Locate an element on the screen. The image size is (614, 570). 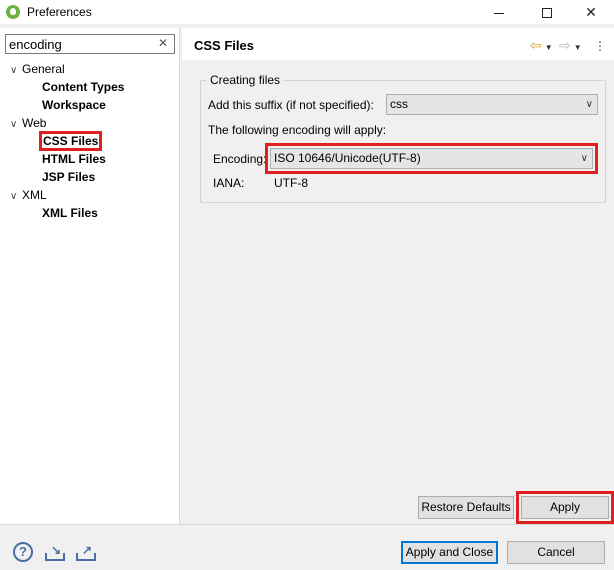
page-navigation: ⇦ ▼ ⇨ ▼ ⋮ is located at coordinates (568, 45).